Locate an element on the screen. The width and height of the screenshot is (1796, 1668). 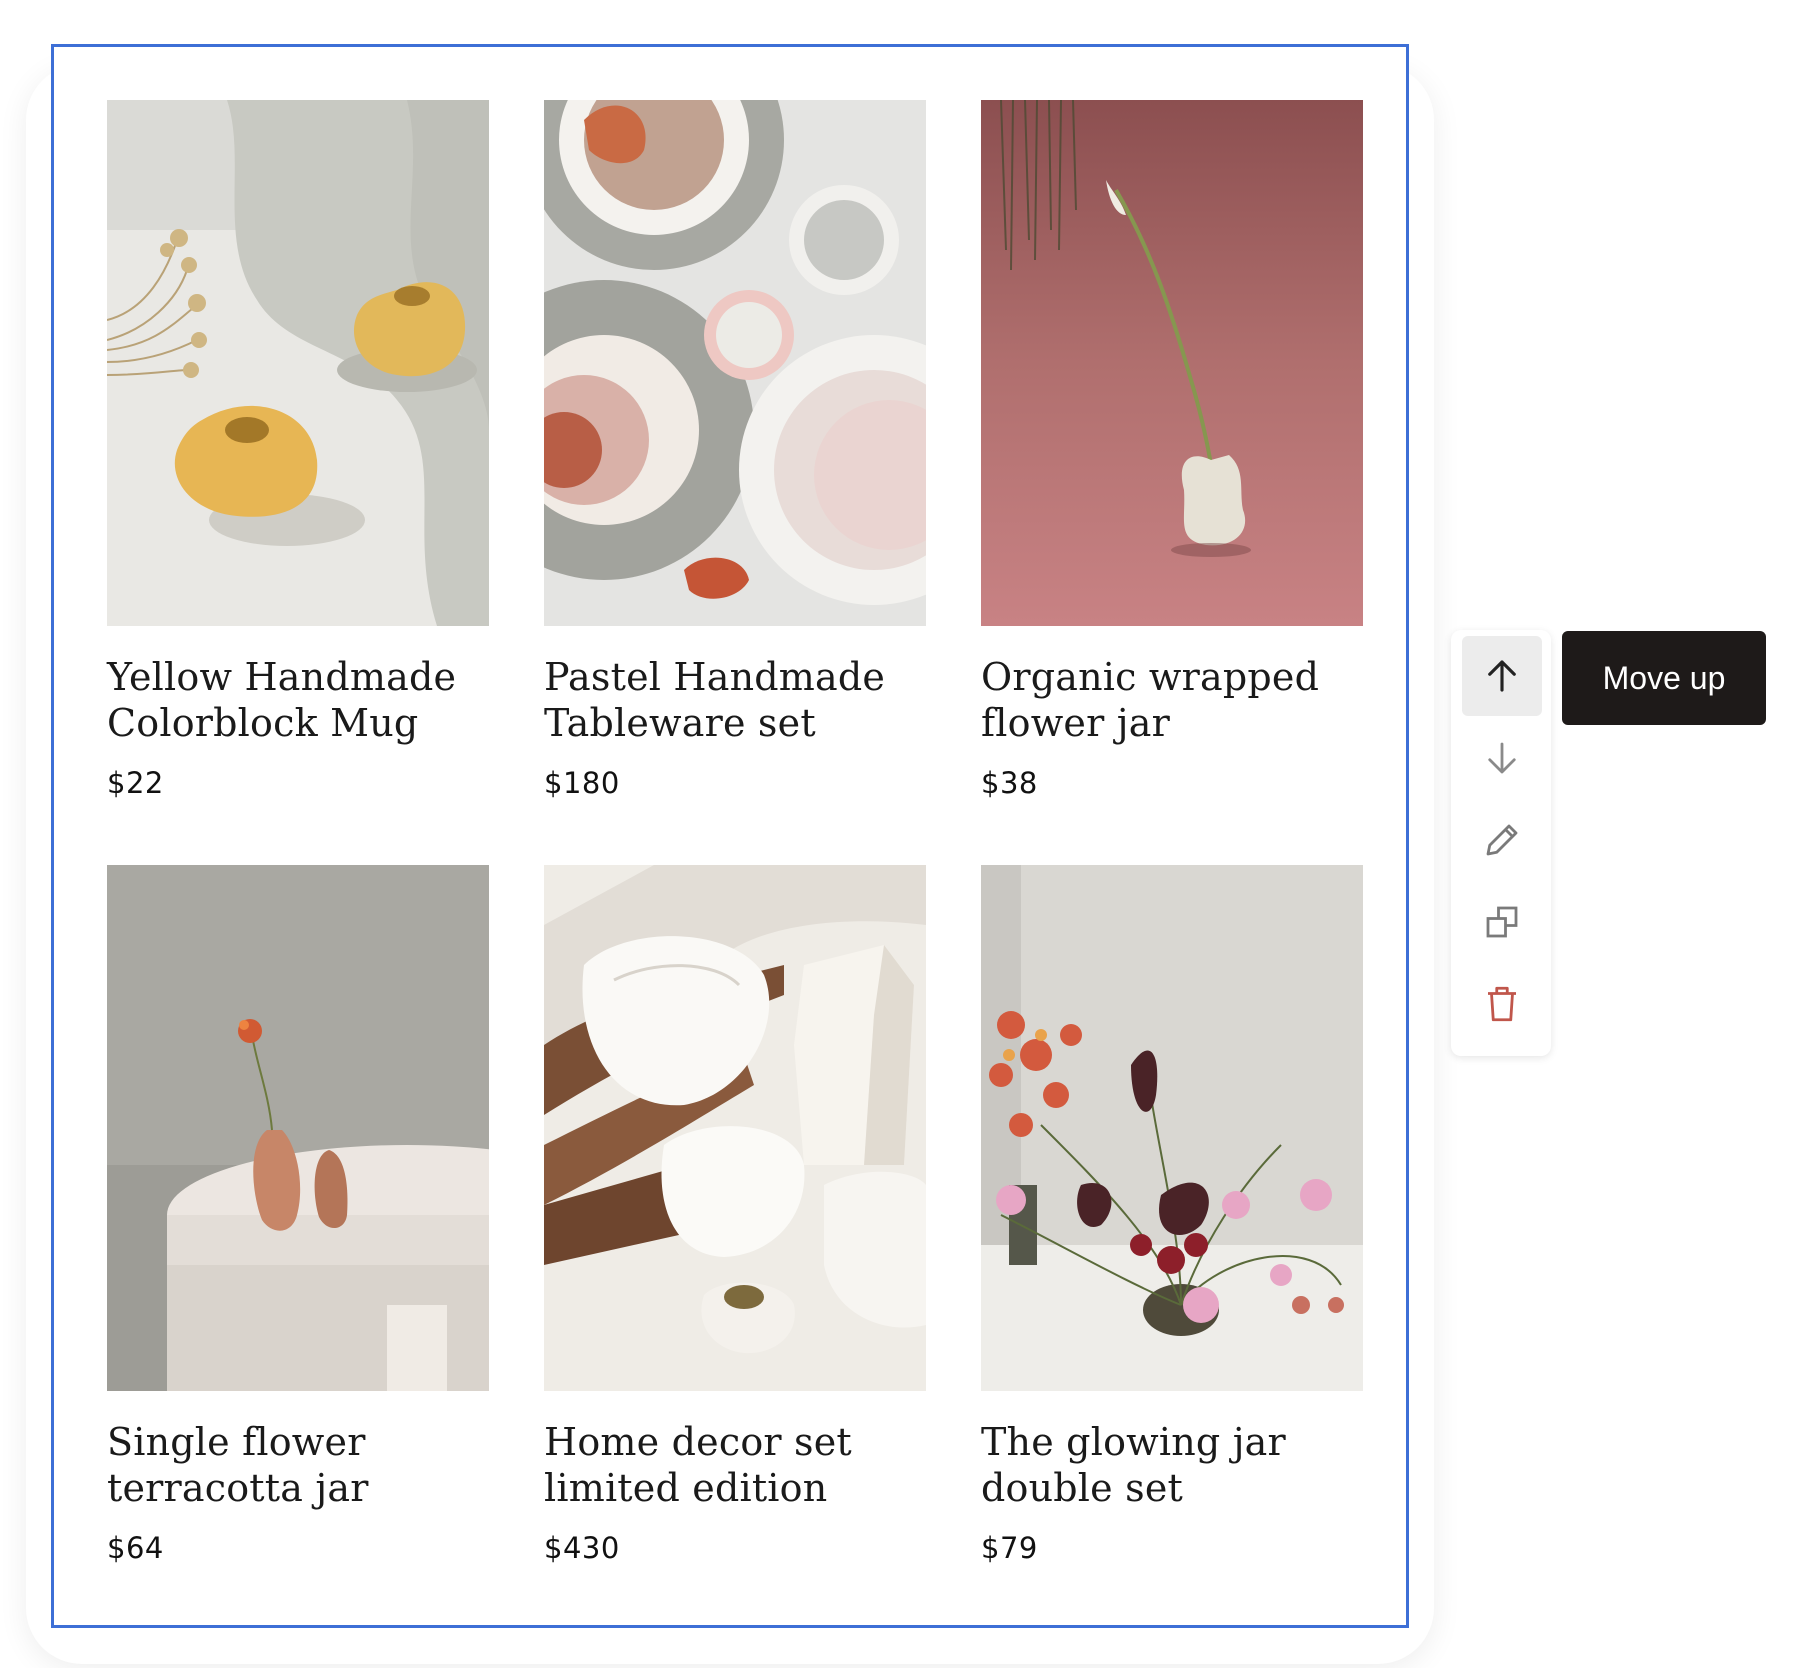
move-up-button is located at coordinates (1502, 676).